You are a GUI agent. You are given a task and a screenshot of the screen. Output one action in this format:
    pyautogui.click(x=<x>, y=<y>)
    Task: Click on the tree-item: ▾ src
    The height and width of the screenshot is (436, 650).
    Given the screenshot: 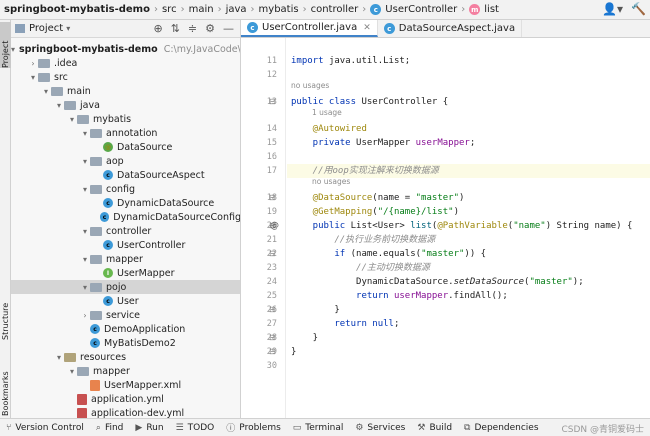 What is the action you would take?
    pyautogui.click(x=125, y=77)
    